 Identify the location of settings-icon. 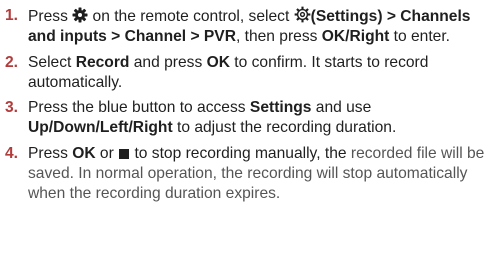
(302, 14).